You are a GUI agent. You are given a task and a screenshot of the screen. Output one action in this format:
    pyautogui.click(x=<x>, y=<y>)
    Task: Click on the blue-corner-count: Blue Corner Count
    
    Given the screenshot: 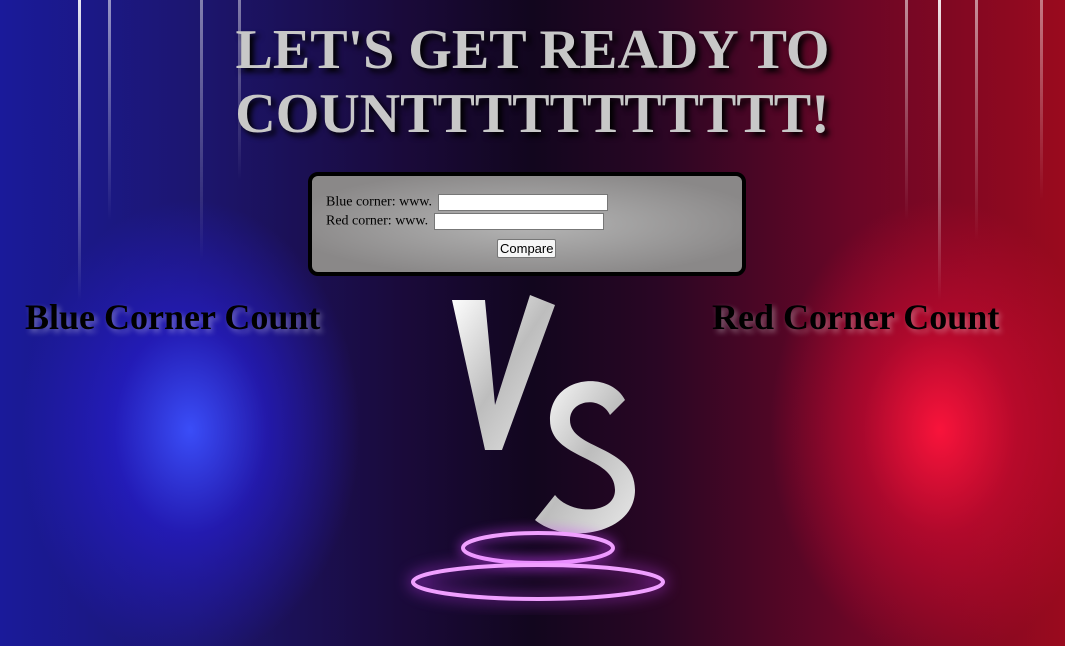 What is the action you would take?
    pyautogui.click(x=173, y=317)
    